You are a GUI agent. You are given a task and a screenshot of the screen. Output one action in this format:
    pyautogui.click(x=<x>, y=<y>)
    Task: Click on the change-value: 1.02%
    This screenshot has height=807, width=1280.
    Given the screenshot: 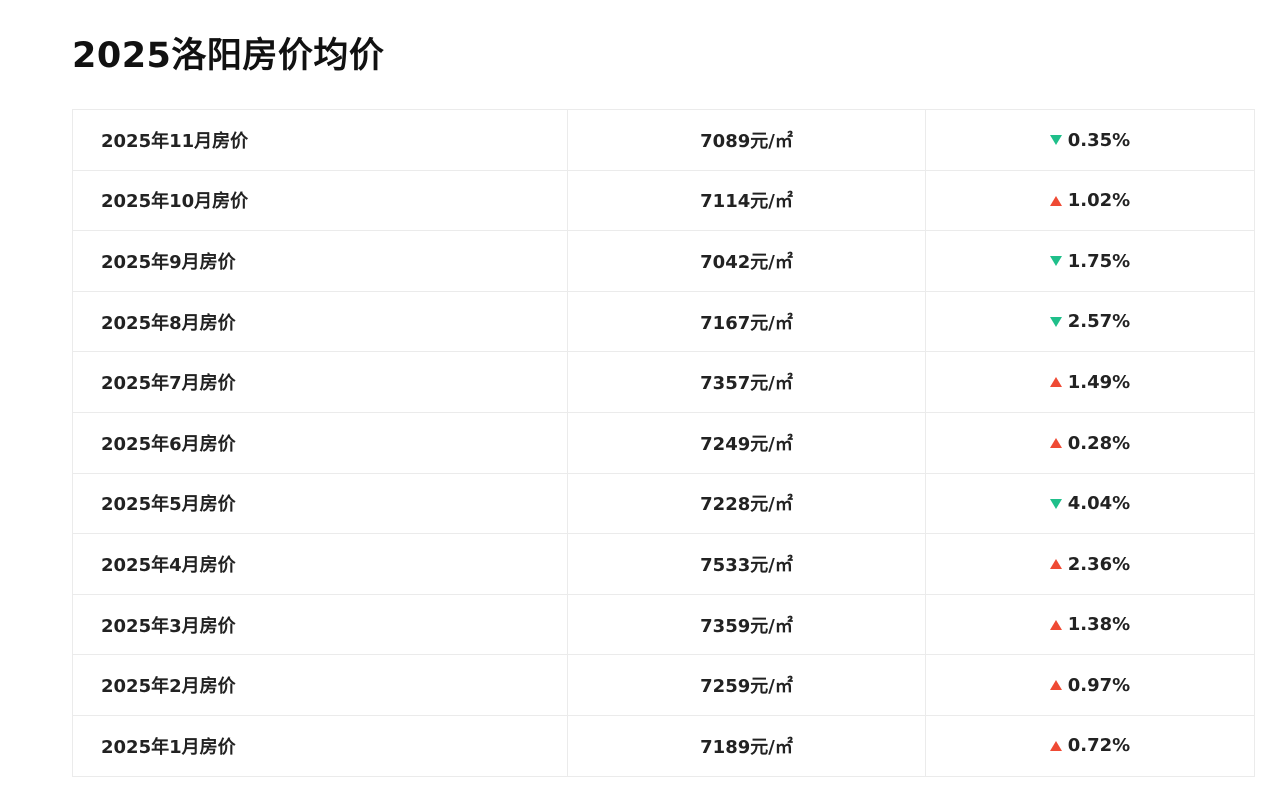 What is the action you would take?
    pyautogui.click(x=1099, y=201)
    